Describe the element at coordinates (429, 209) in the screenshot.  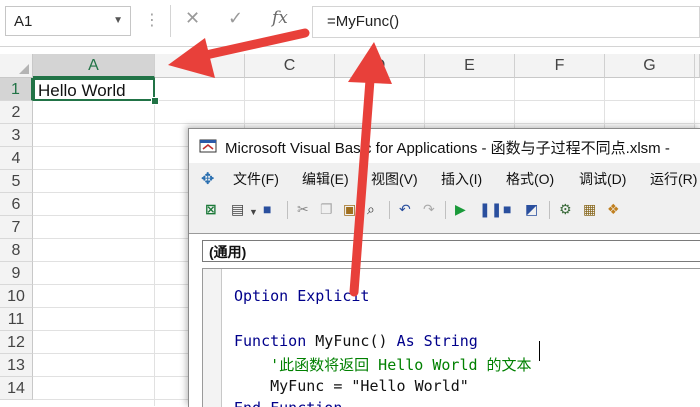
I see `redo-icon: ↷` at that location.